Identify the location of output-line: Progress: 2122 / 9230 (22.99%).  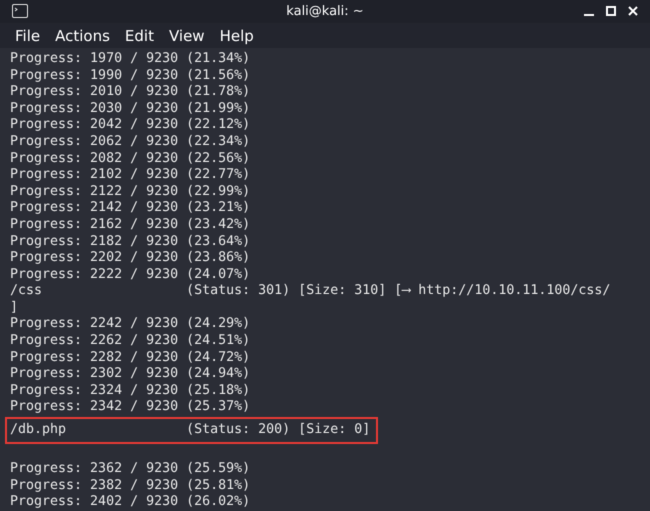
(130, 192).